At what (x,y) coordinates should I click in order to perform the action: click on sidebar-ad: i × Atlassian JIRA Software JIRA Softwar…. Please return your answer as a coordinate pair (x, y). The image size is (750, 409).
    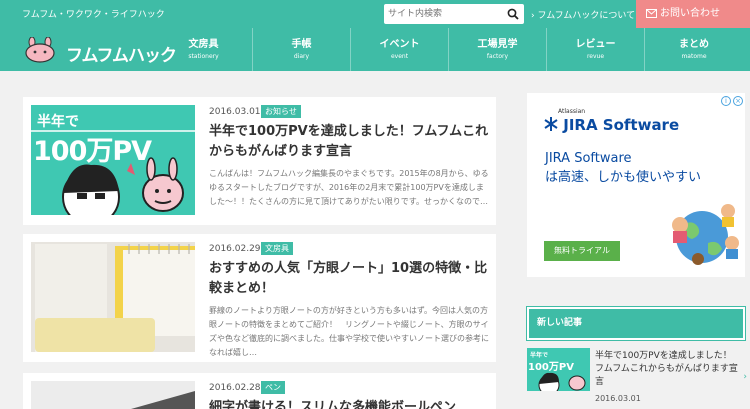
    Looking at the image, I should click on (636, 185).